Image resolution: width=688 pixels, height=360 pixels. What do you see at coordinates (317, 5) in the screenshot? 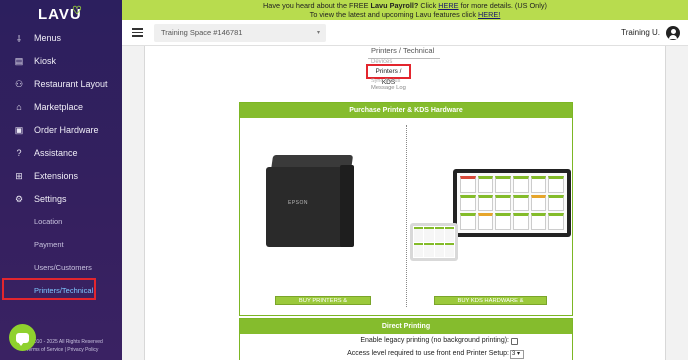
I see `banner-text: Have you heard about the FREE` at bounding box center [317, 5].